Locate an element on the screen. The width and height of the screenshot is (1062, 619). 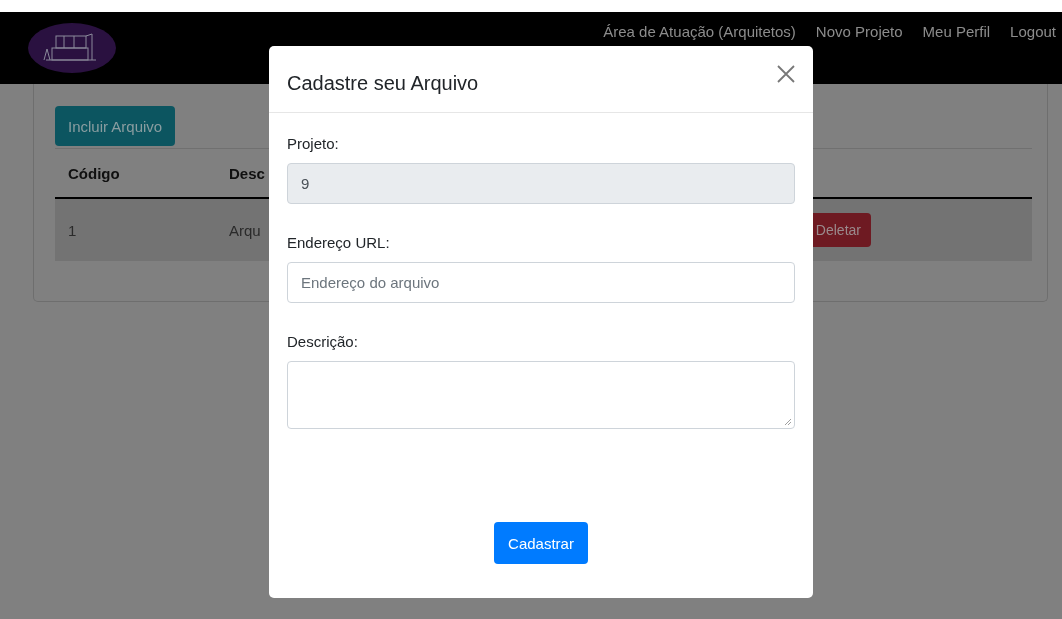
input-field: Endereço do arquivo is located at coordinates (541, 282).